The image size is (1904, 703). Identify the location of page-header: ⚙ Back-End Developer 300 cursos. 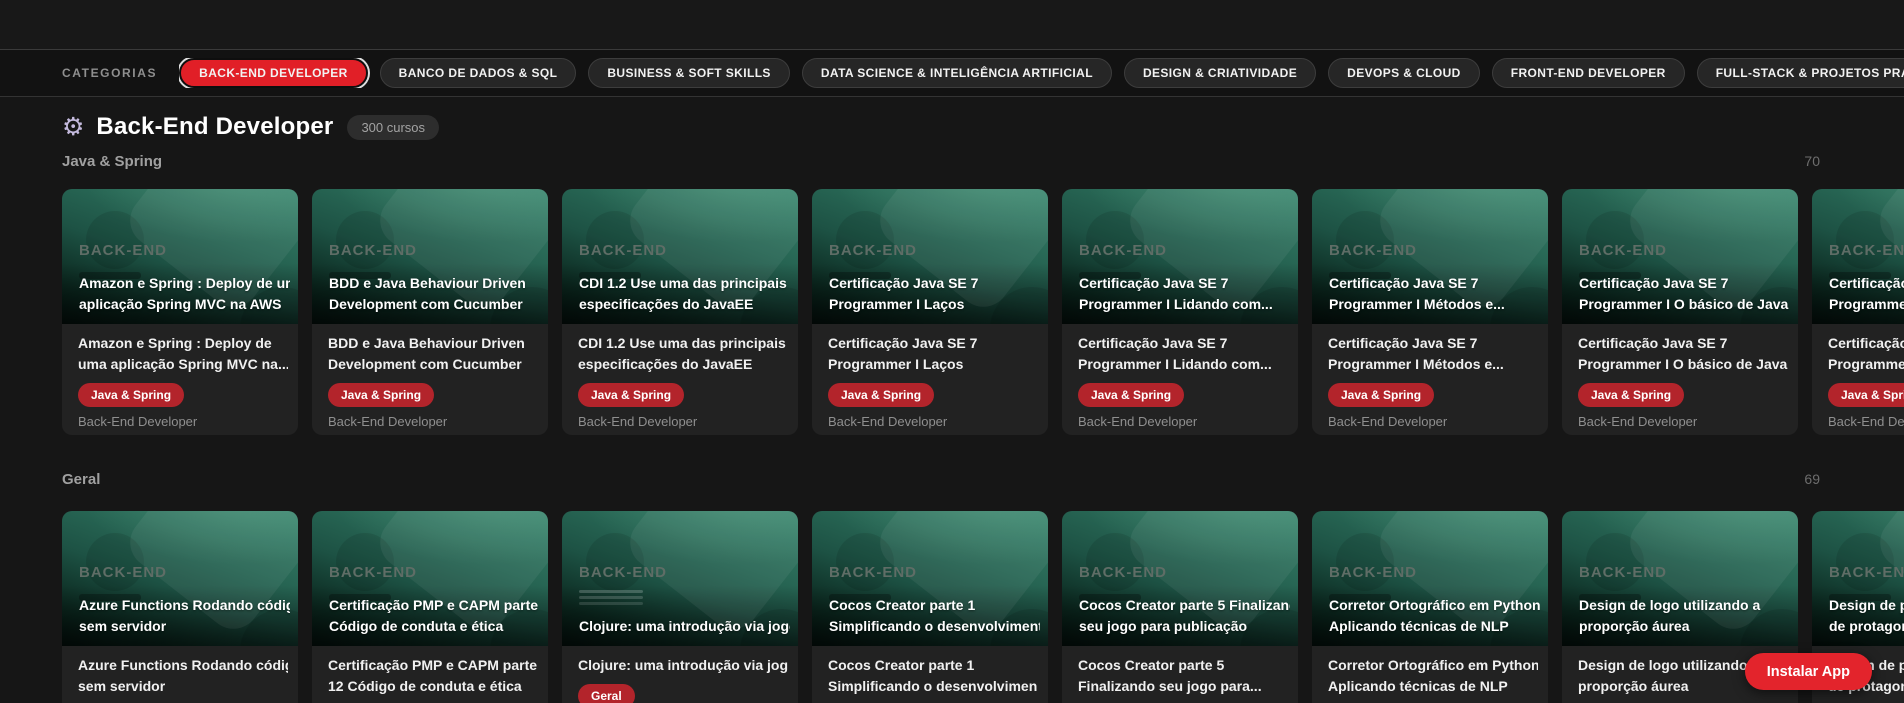
(983, 127).